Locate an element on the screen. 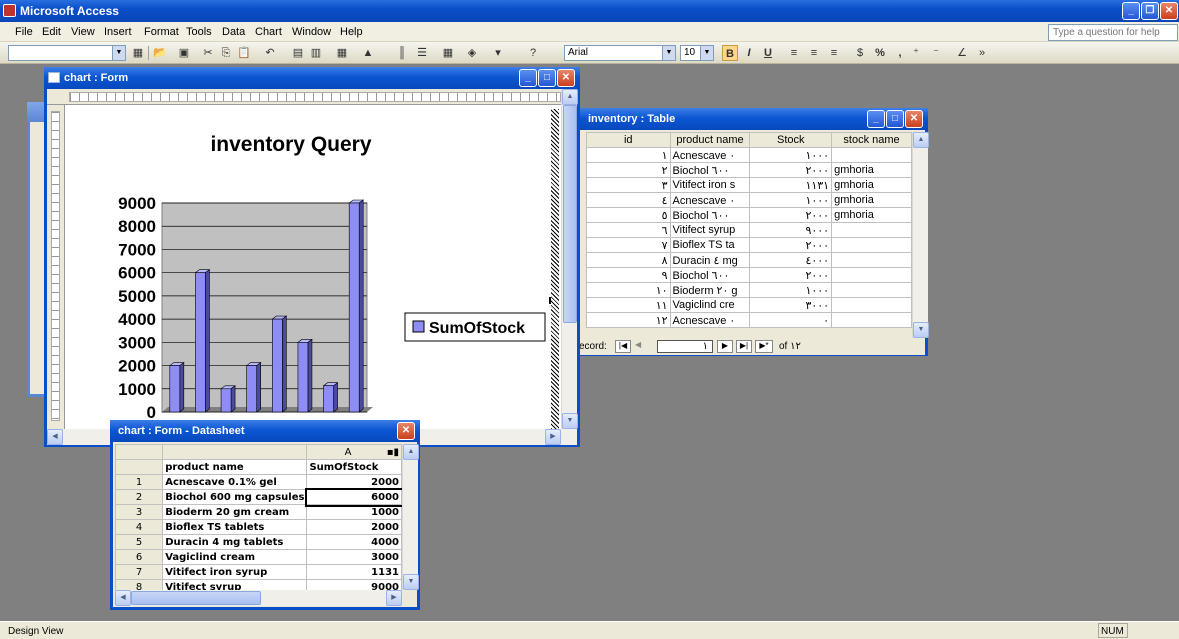 Image resolution: width=1179 pixels, height=639 pixels. table-row: ١٢ Acnescave ٠٠ is located at coordinates (749, 320).